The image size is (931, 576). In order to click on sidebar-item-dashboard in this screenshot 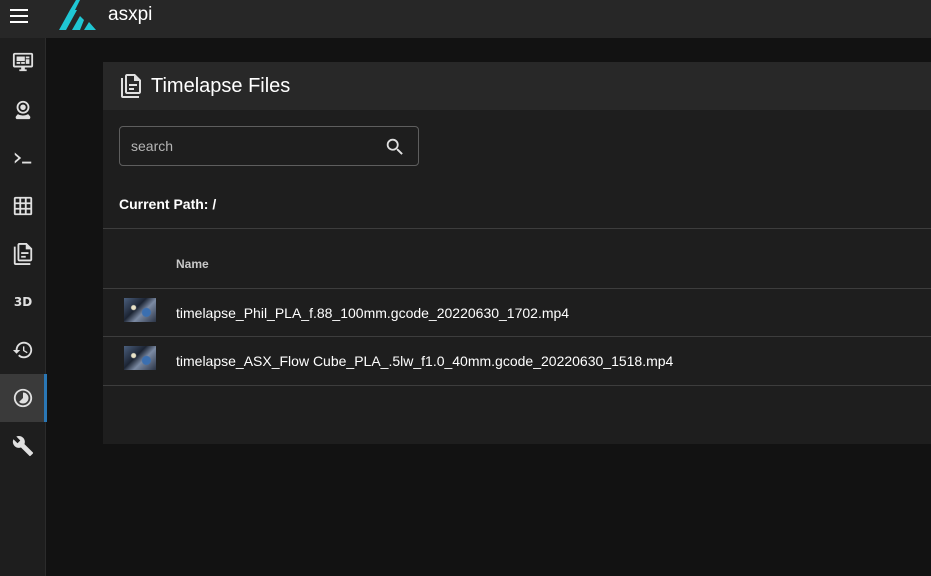, I will do `click(23, 62)`.